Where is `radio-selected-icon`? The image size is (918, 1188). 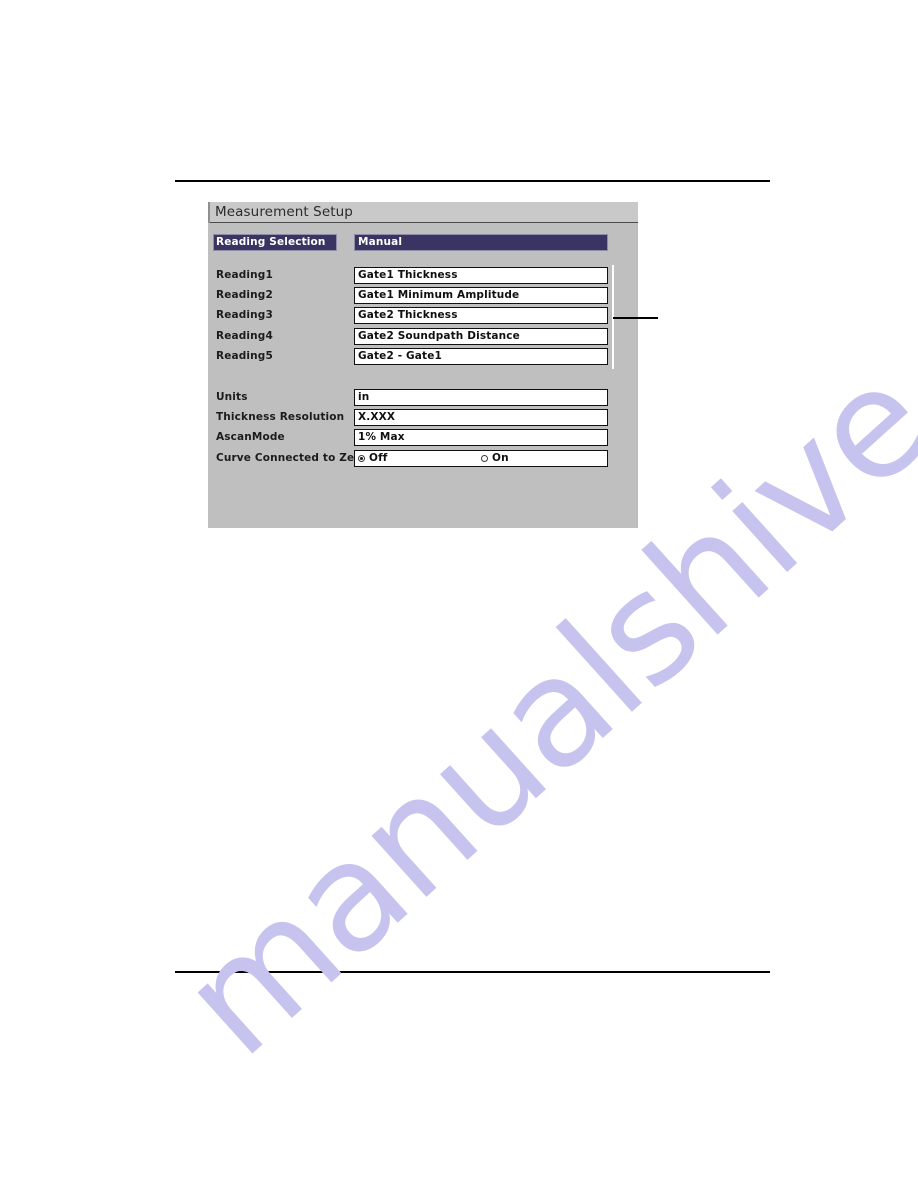
radio-selected-icon is located at coordinates (361, 458).